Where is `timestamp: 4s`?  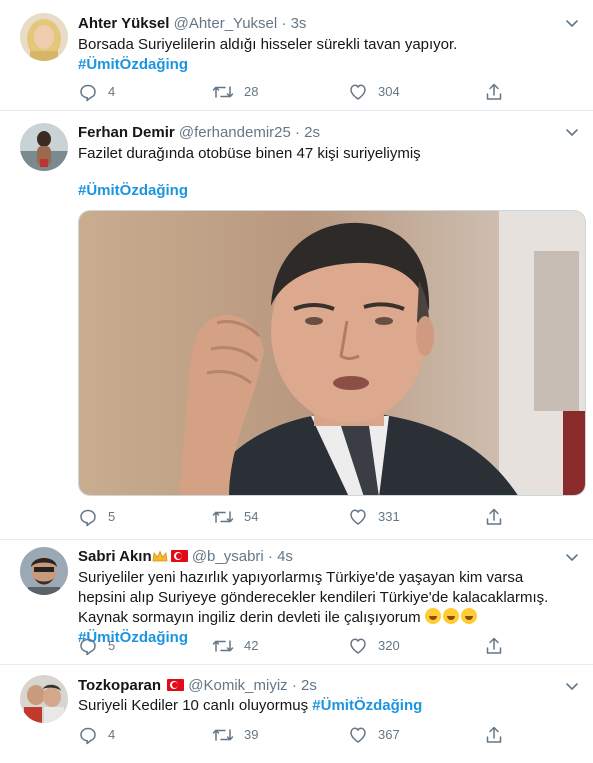 timestamp: 4s is located at coordinates (285, 556).